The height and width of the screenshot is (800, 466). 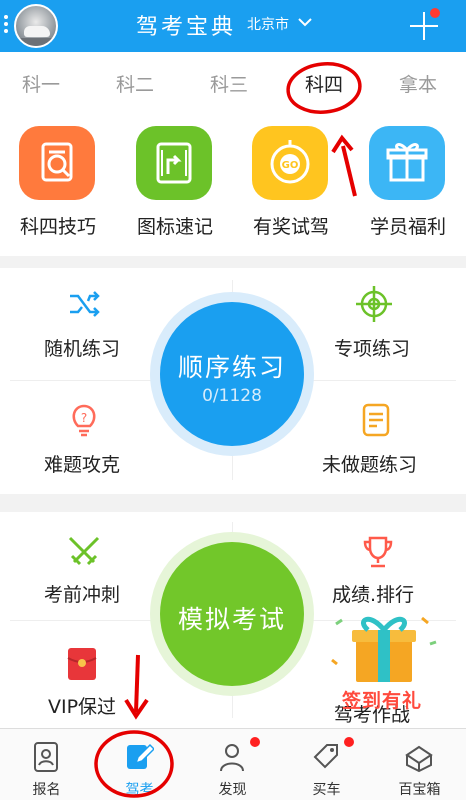 I want to click on person-icon, so click(x=232, y=758).